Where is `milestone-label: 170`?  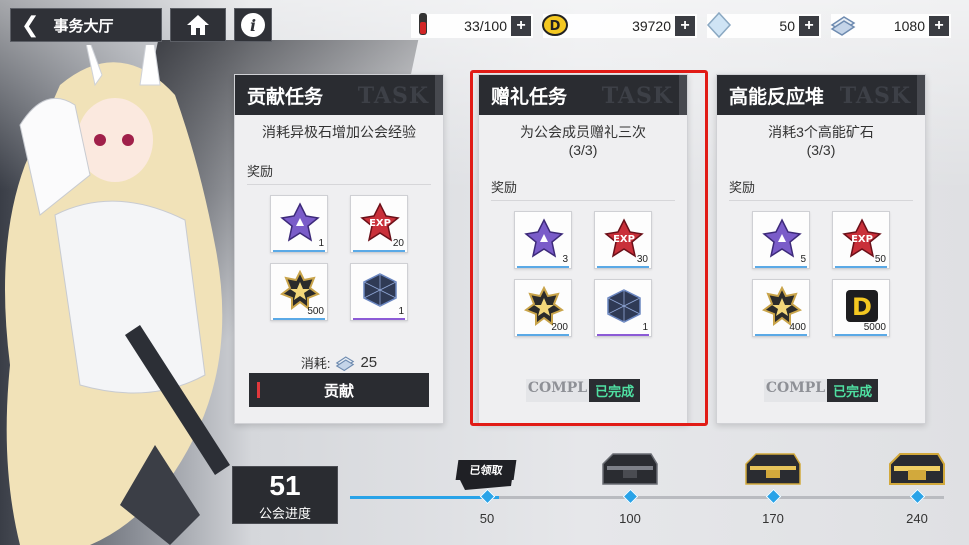
milestone-label: 170 is located at coordinates (773, 518).